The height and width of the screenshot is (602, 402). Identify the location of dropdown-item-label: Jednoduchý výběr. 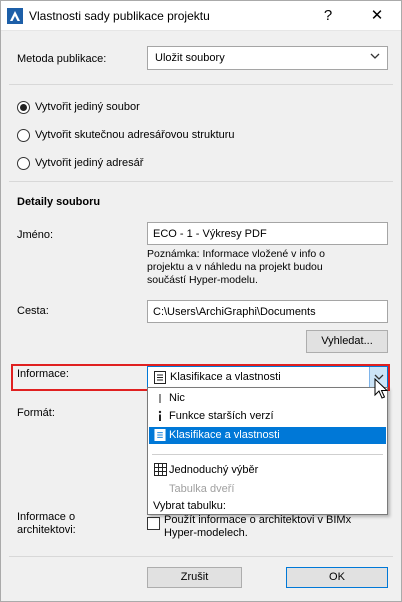
(214, 470).